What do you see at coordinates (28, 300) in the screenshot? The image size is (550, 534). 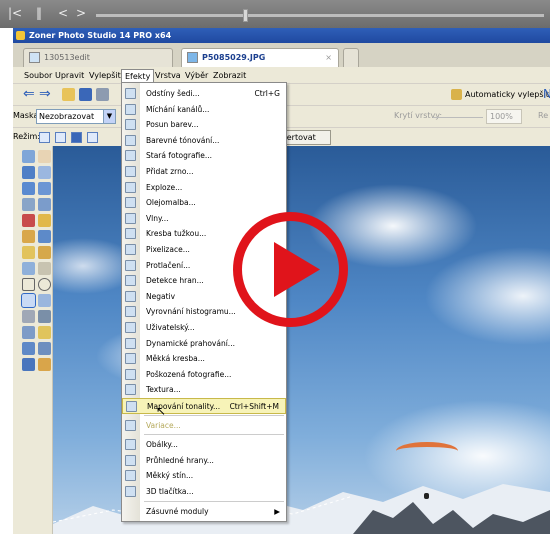 I see `lasso-tool-icon` at bounding box center [28, 300].